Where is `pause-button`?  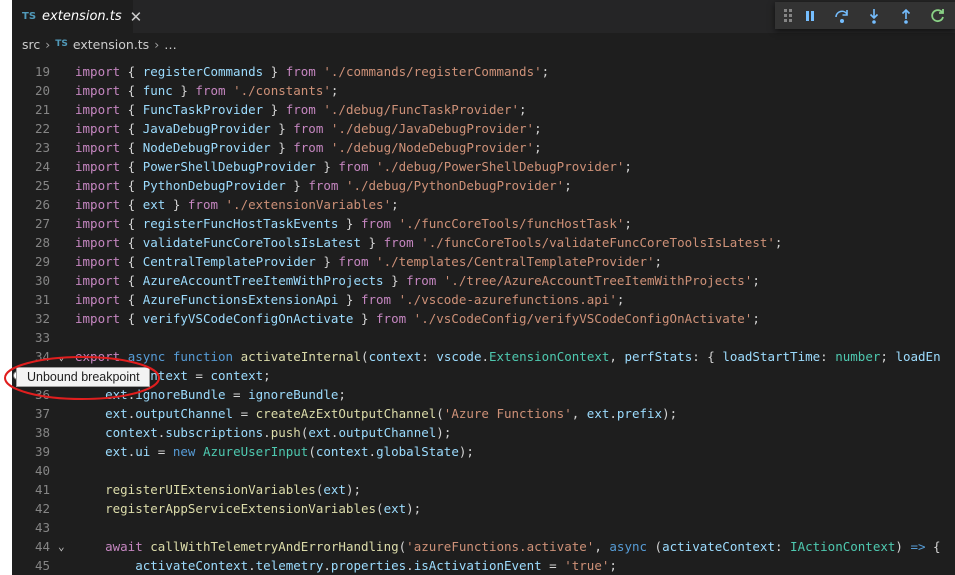 pause-button is located at coordinates (810, 15).